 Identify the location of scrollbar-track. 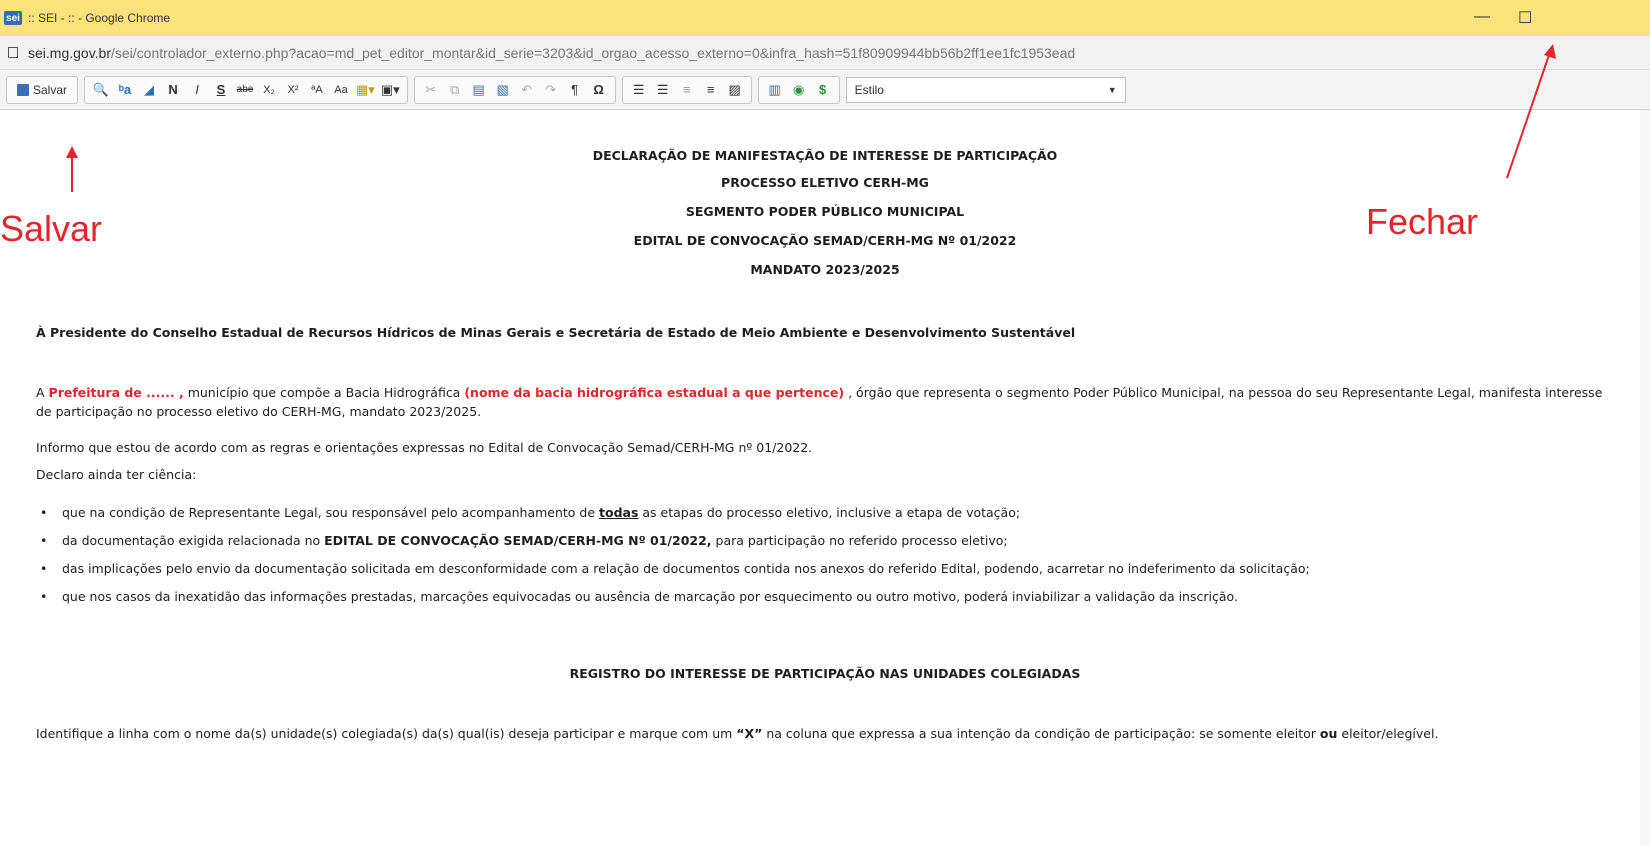
(1645, 478).